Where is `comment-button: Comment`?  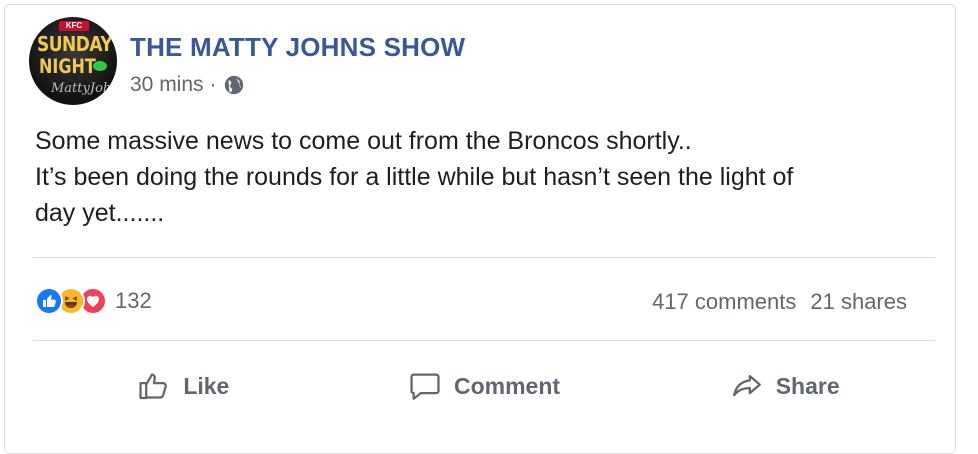
comment-button: Comment is located at coordinates (484, 386).